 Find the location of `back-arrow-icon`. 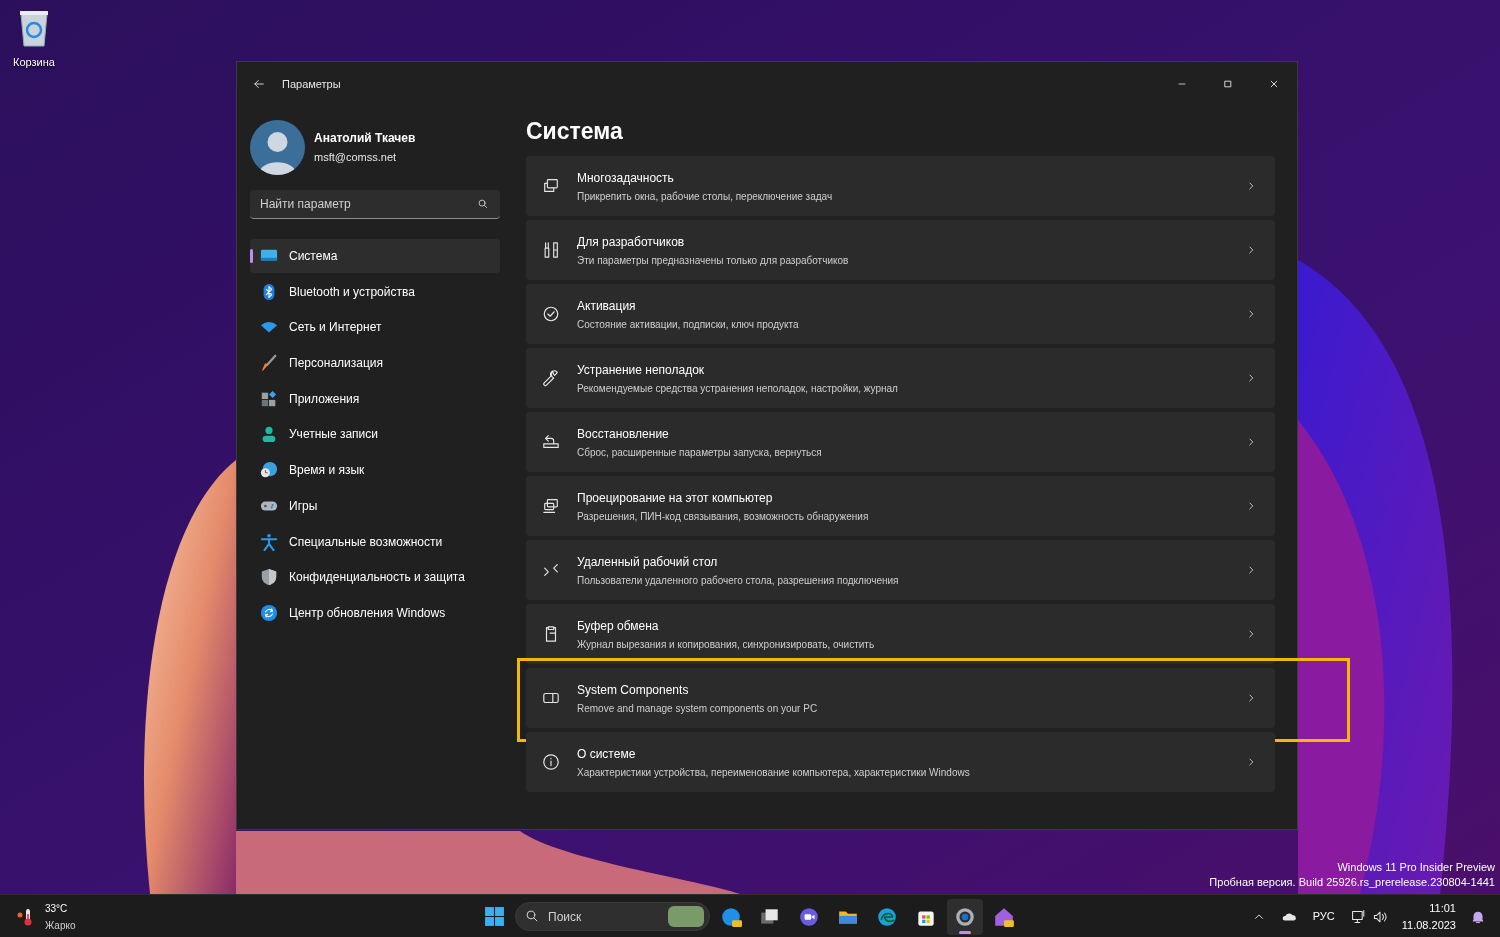

back-arrow-icon is located at coordinates (259, 84).